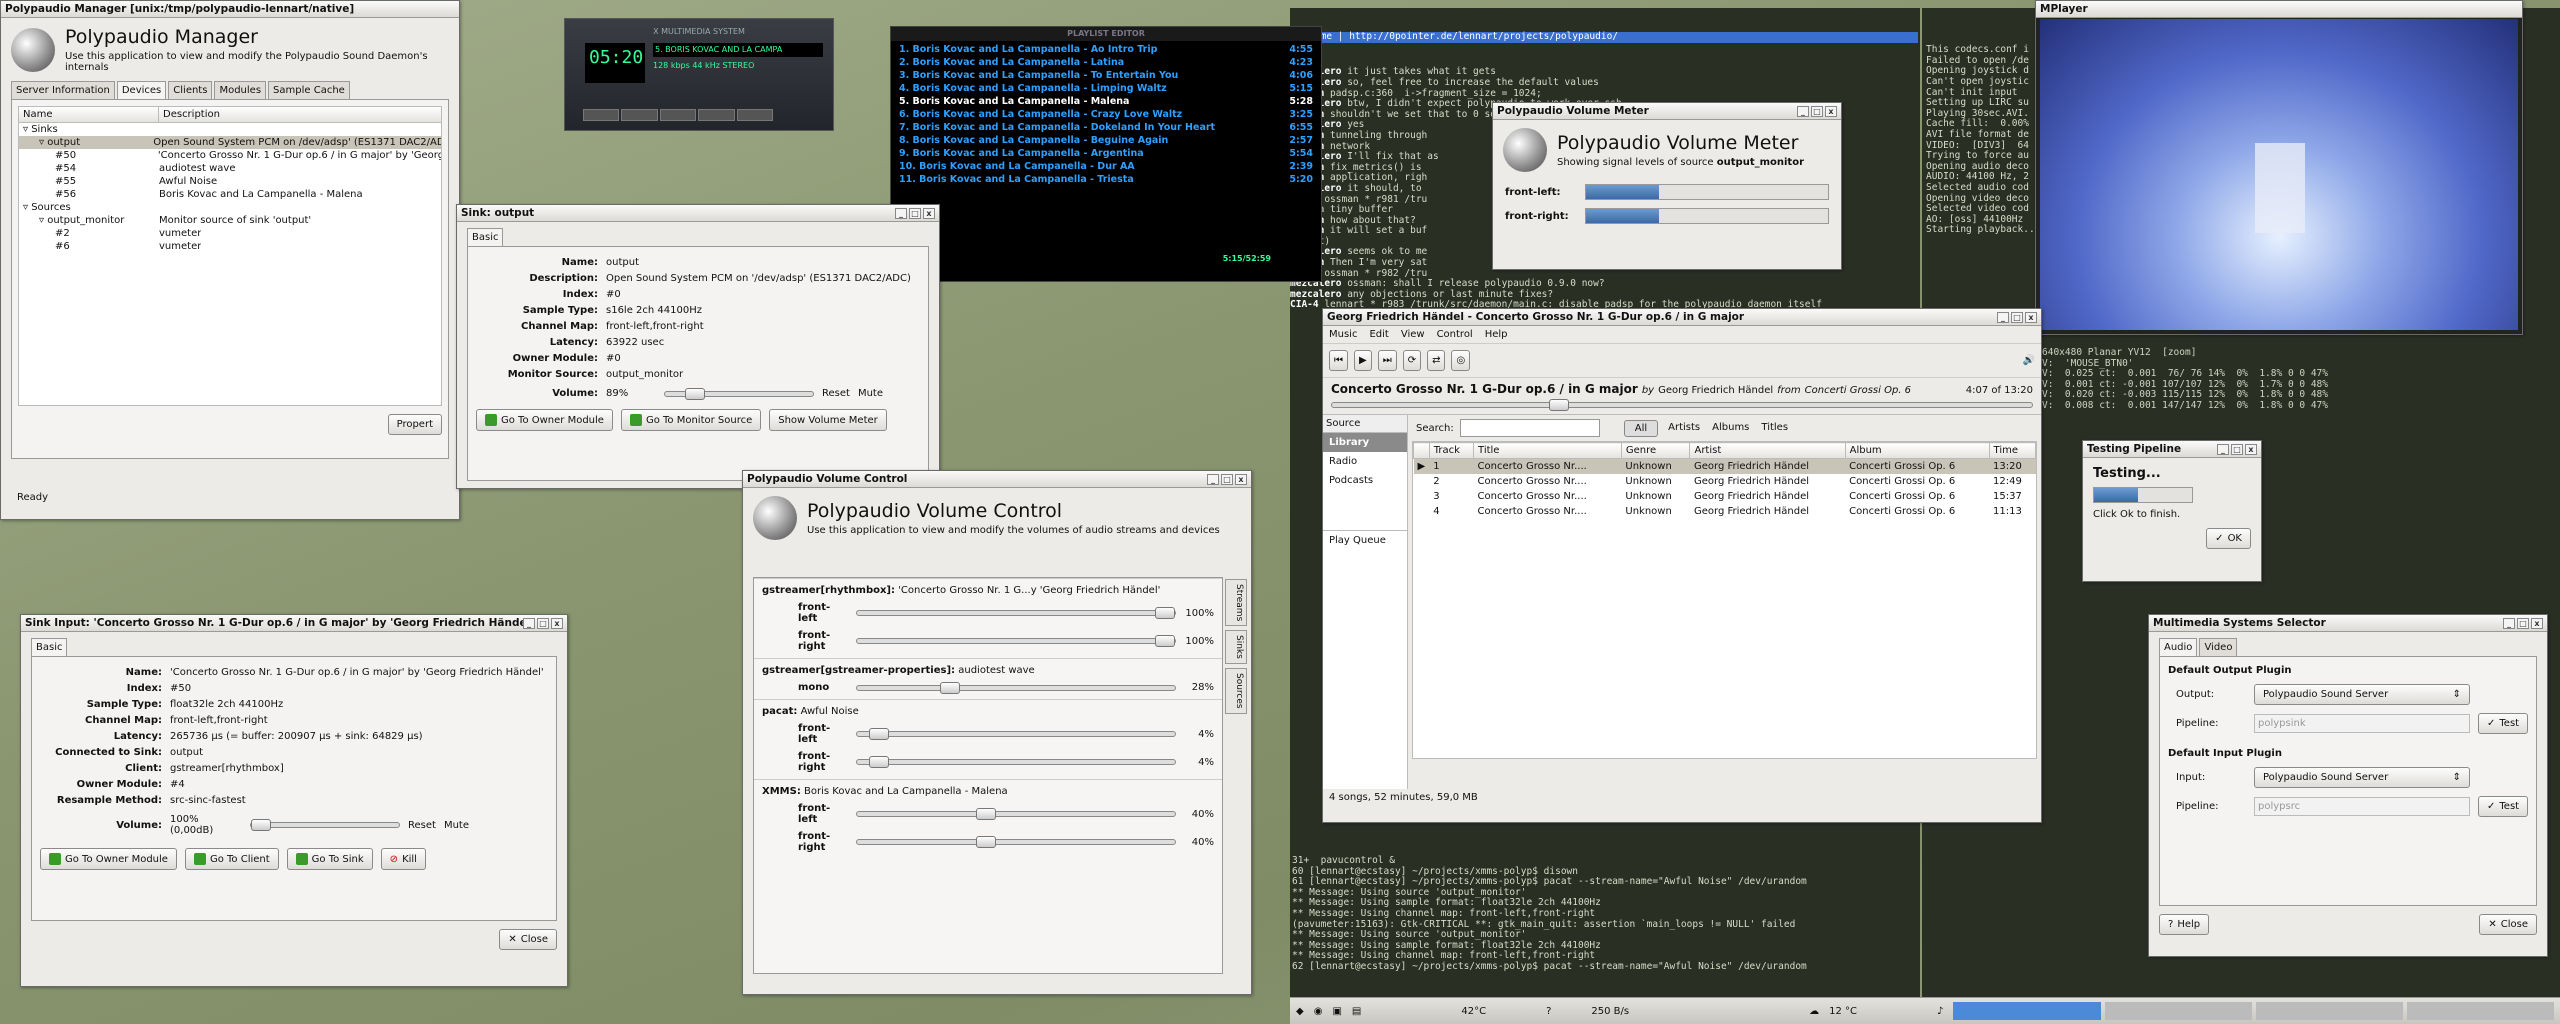  What do you see at coordinates (2362, 806) in the screenshot?
I see `input-pipeline-field: polypsrc` at bounding box center [2362, 806].